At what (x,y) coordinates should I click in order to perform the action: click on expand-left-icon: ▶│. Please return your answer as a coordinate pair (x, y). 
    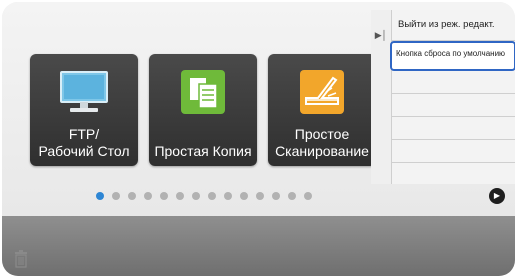
    Looking at the image, I should click on (381, 35).